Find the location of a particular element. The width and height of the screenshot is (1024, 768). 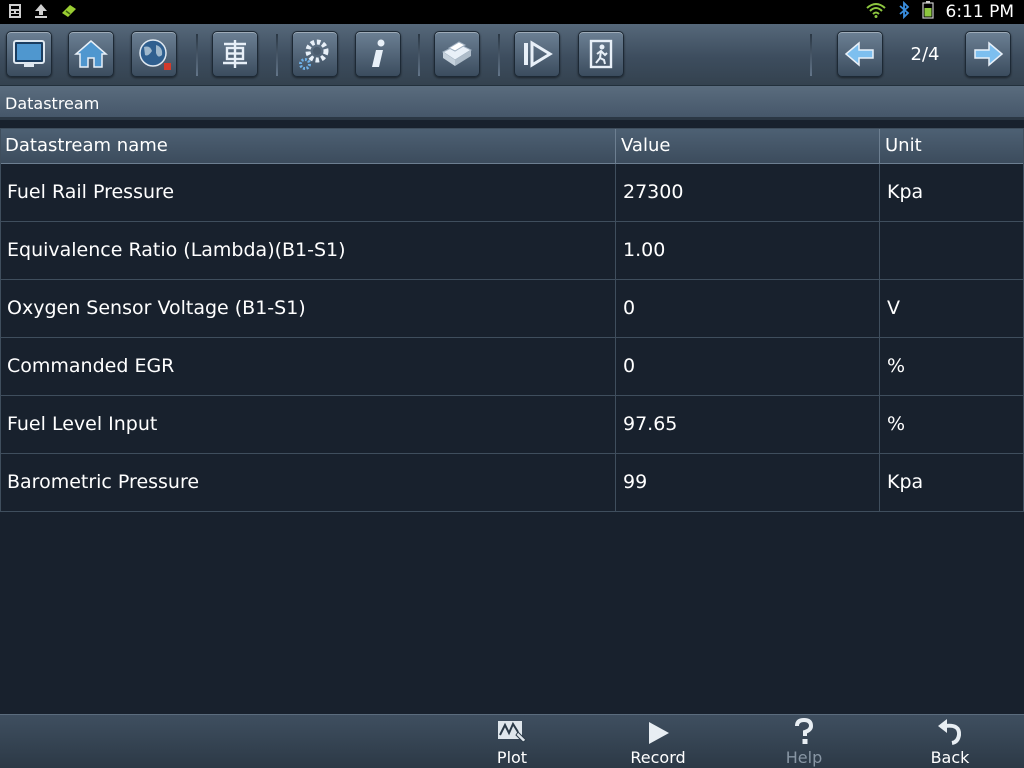

help-label: Help is located at coordinates (804, 757).